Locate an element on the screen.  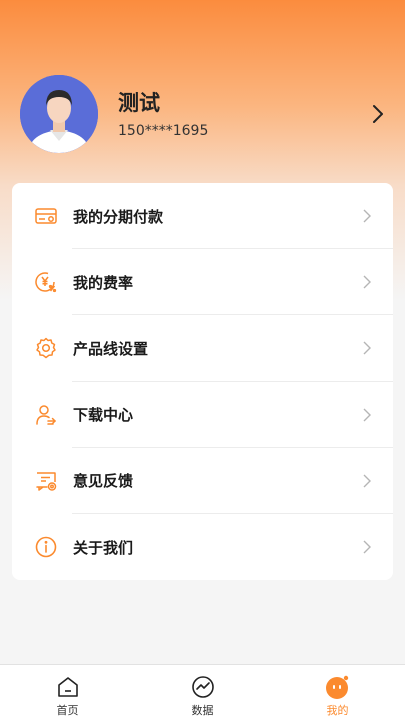
info-icon is located at coordinates (46, 547).